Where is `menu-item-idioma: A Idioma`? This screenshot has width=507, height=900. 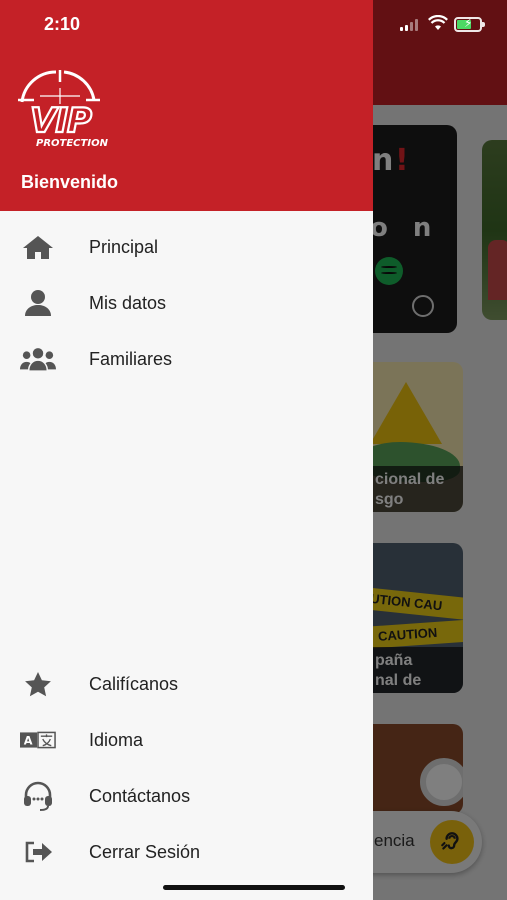
menu-item-idioma: A Idioma is located at coordinates (186, 740).